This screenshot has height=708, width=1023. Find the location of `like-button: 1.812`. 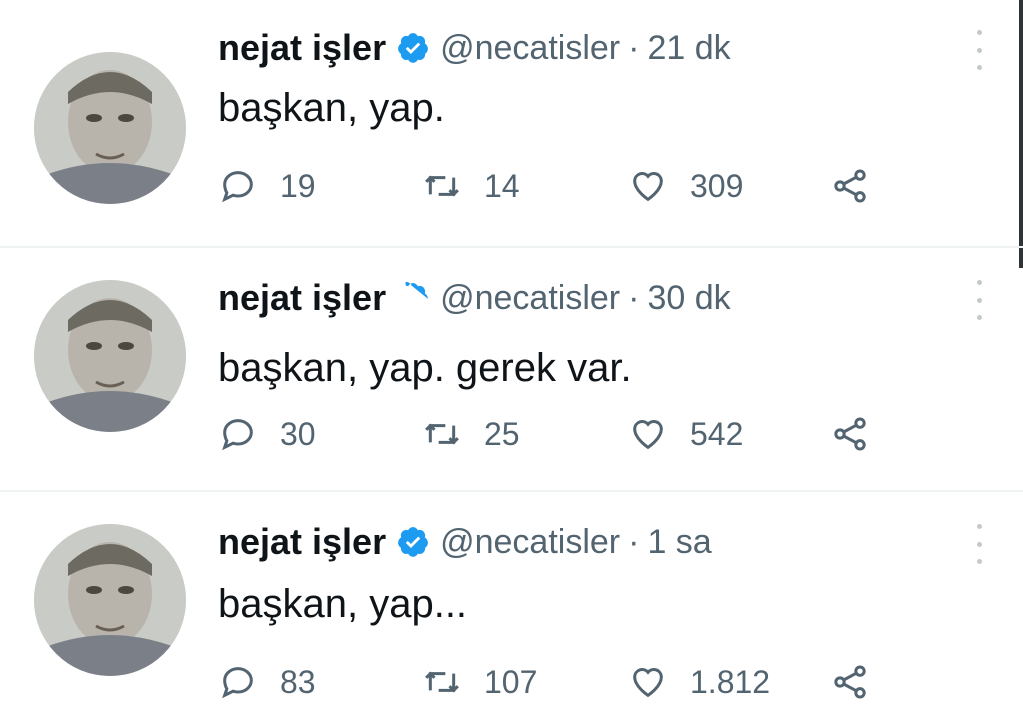

like-button: 1.812 is located at coordinates (699, 682).